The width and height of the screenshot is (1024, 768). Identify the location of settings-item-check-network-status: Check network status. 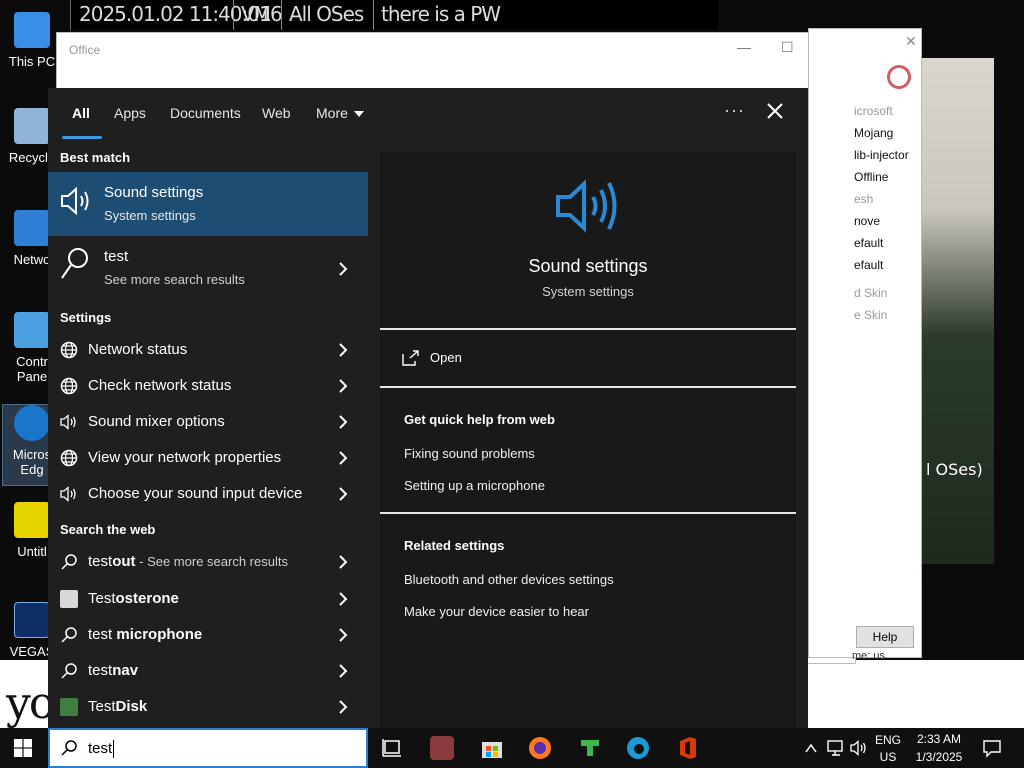
(208, 386).